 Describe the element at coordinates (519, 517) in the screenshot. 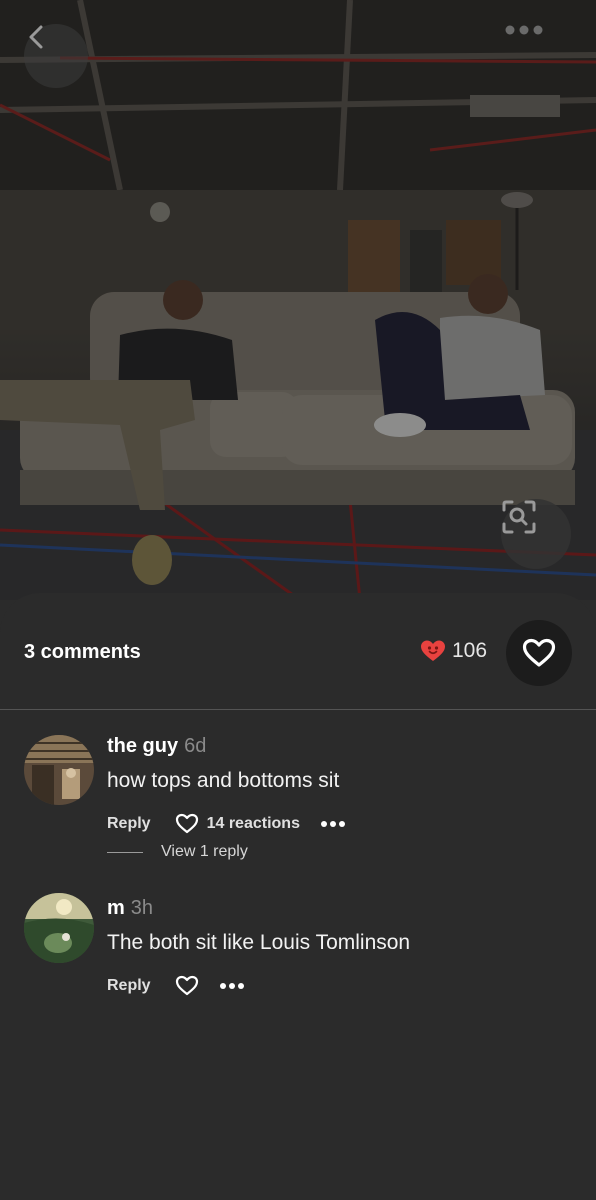

I see `visual-search-icon` at that location.